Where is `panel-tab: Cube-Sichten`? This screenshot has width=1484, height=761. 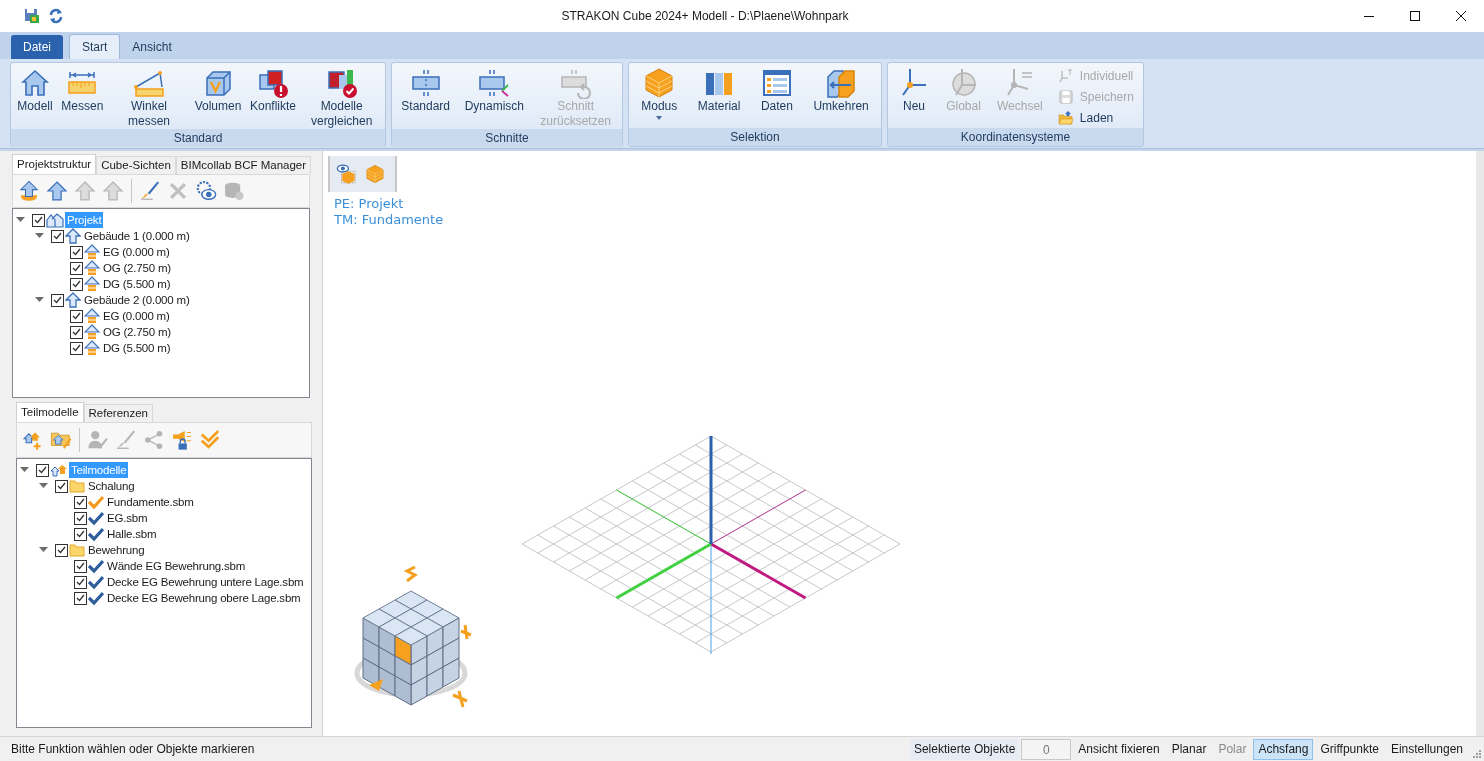
panel-tab: Cube-Sichten is located at coordinates (136, 165).